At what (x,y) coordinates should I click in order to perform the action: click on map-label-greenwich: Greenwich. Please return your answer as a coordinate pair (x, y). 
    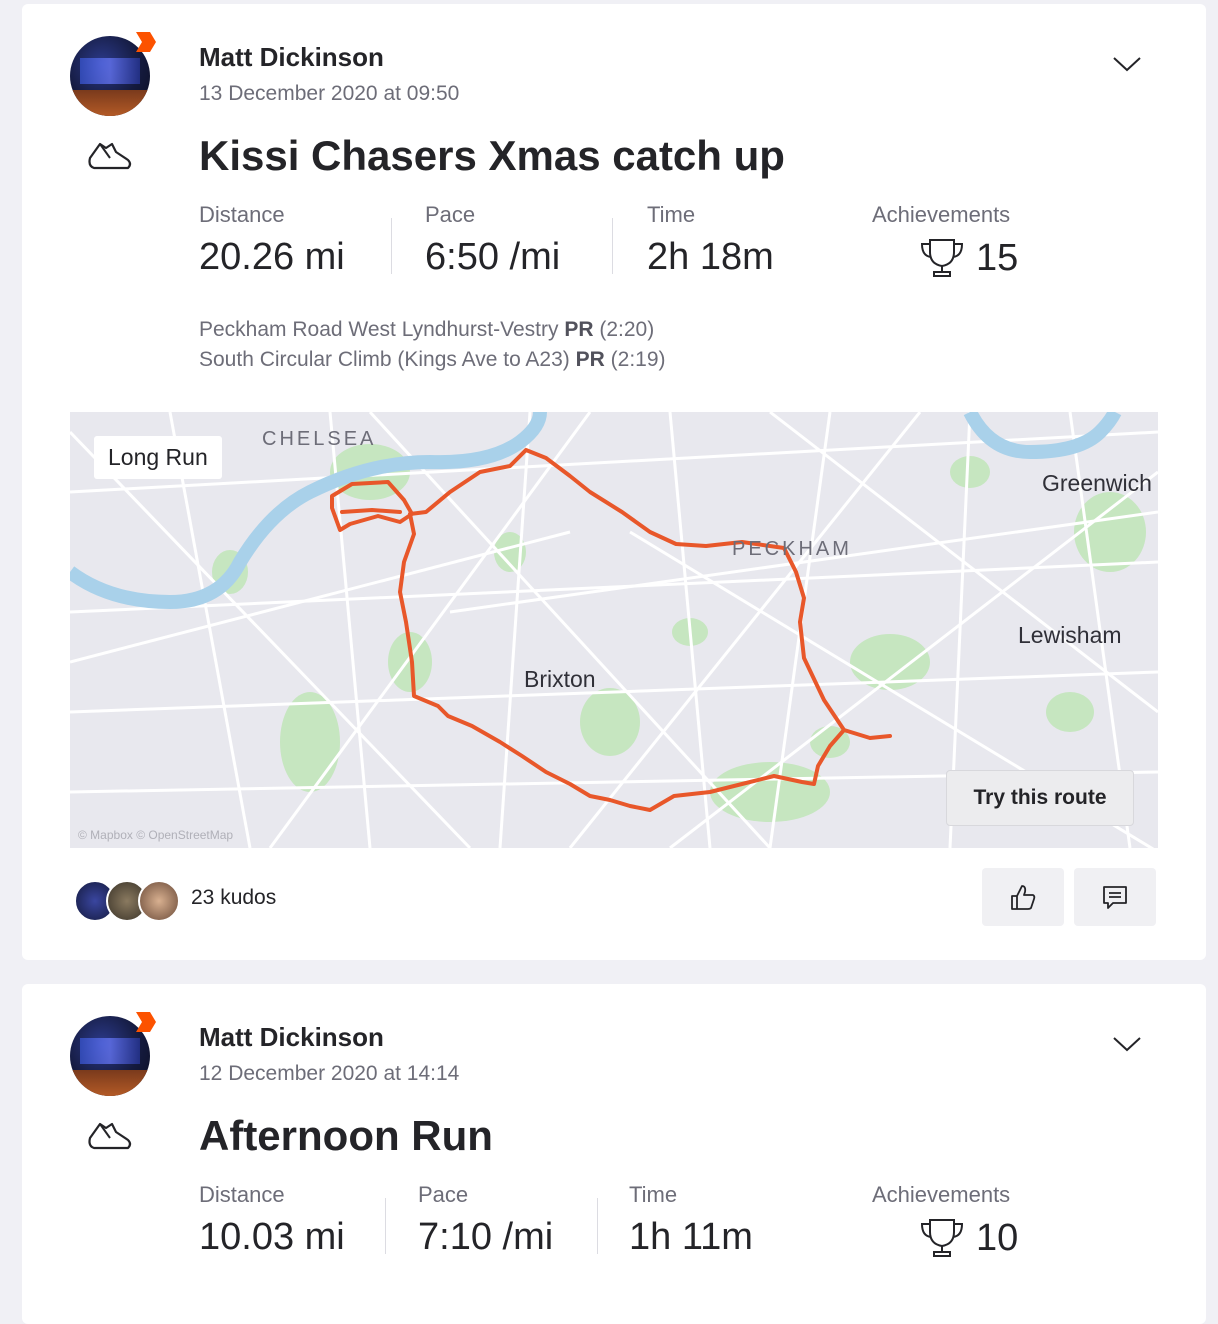
    Looking at the image, I should click on (1097, 483).